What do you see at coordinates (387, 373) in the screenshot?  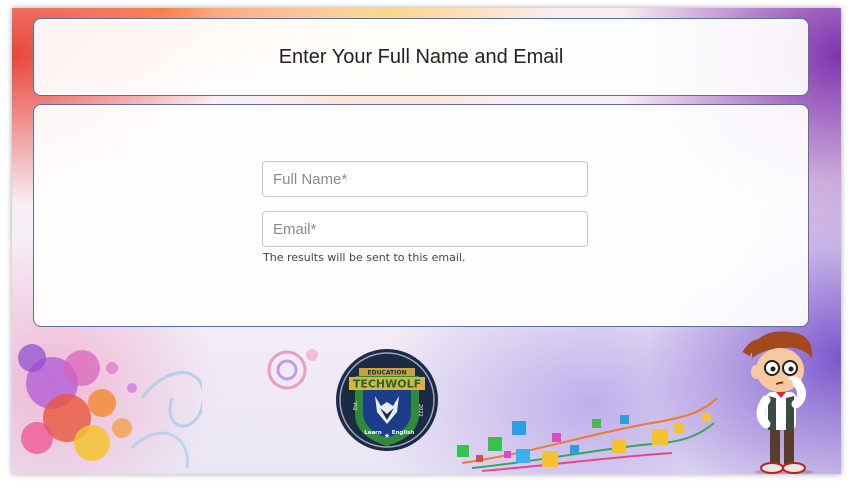 I see `logo-top-text: EDUCATION` at bounding box center [387, 373].